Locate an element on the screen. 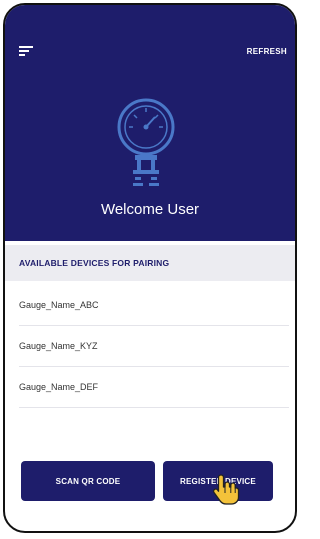 The width and height of the screenshot is (320, 539). hand-pointer-icon is located at coordinates (226, 489).